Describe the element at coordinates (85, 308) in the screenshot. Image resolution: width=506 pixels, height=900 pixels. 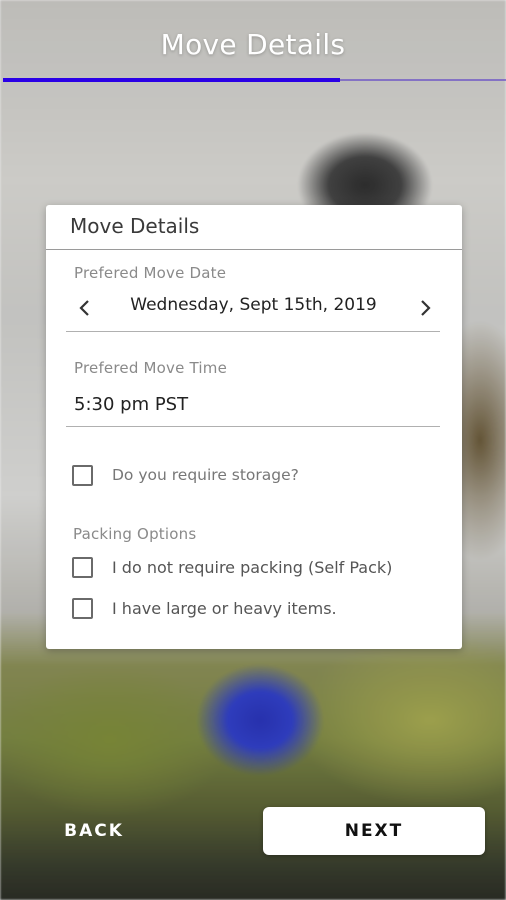
I see `chevron-left-icon` at that location.